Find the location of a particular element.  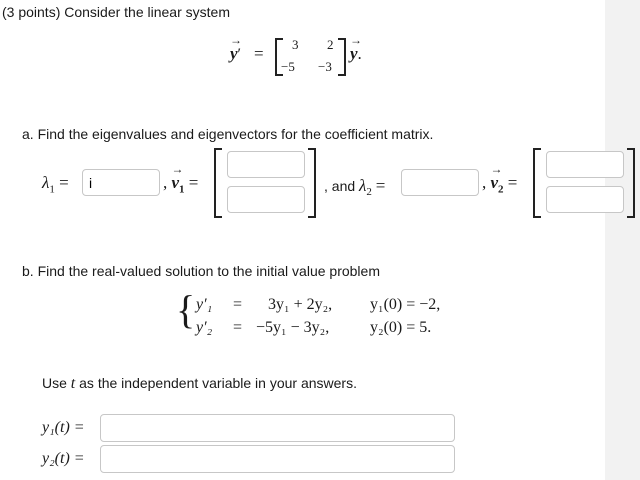

y2-answer-input is located at coordinates (277, 459).